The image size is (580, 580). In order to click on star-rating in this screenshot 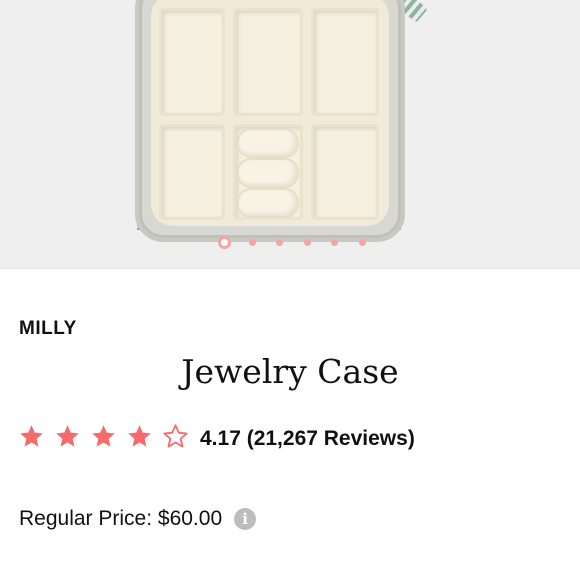, I will do `click(108, 439)`.